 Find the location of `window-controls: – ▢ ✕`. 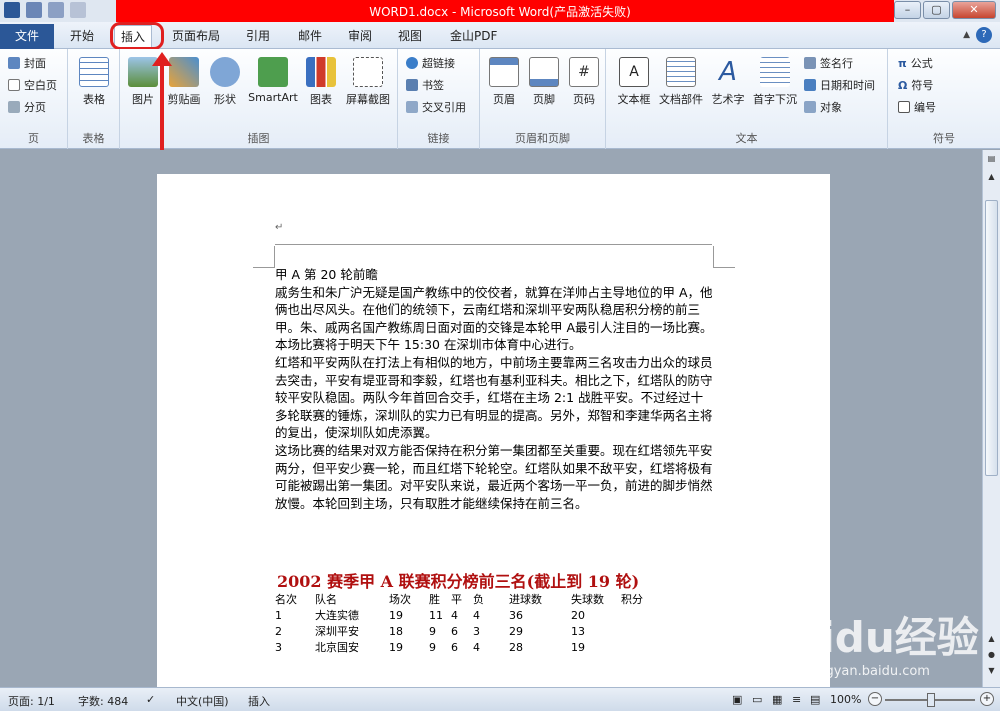

window-controls: – ▢ ✕ is located at coordinates (945, 10).